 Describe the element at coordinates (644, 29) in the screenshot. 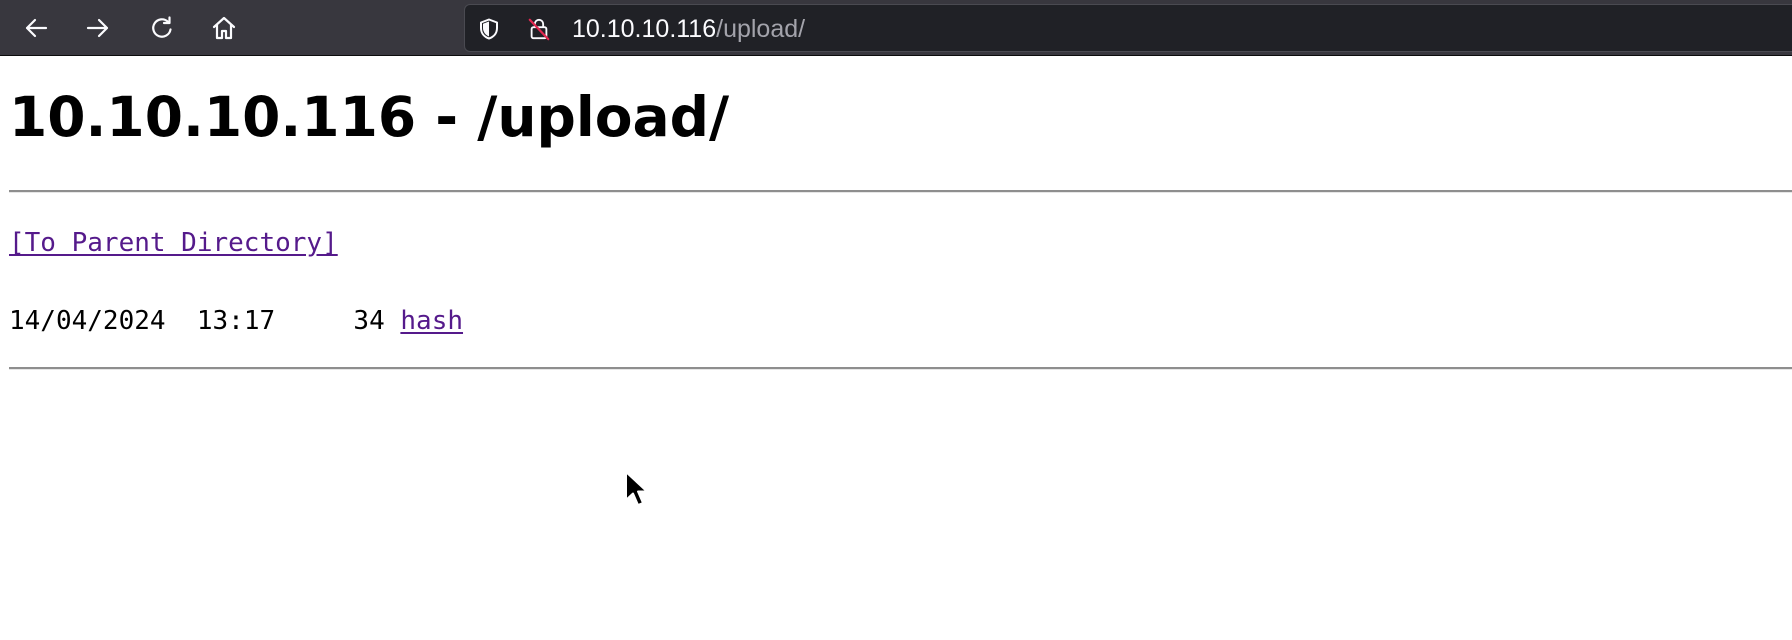

I see `url-host: 10.10.10.116` at that location.